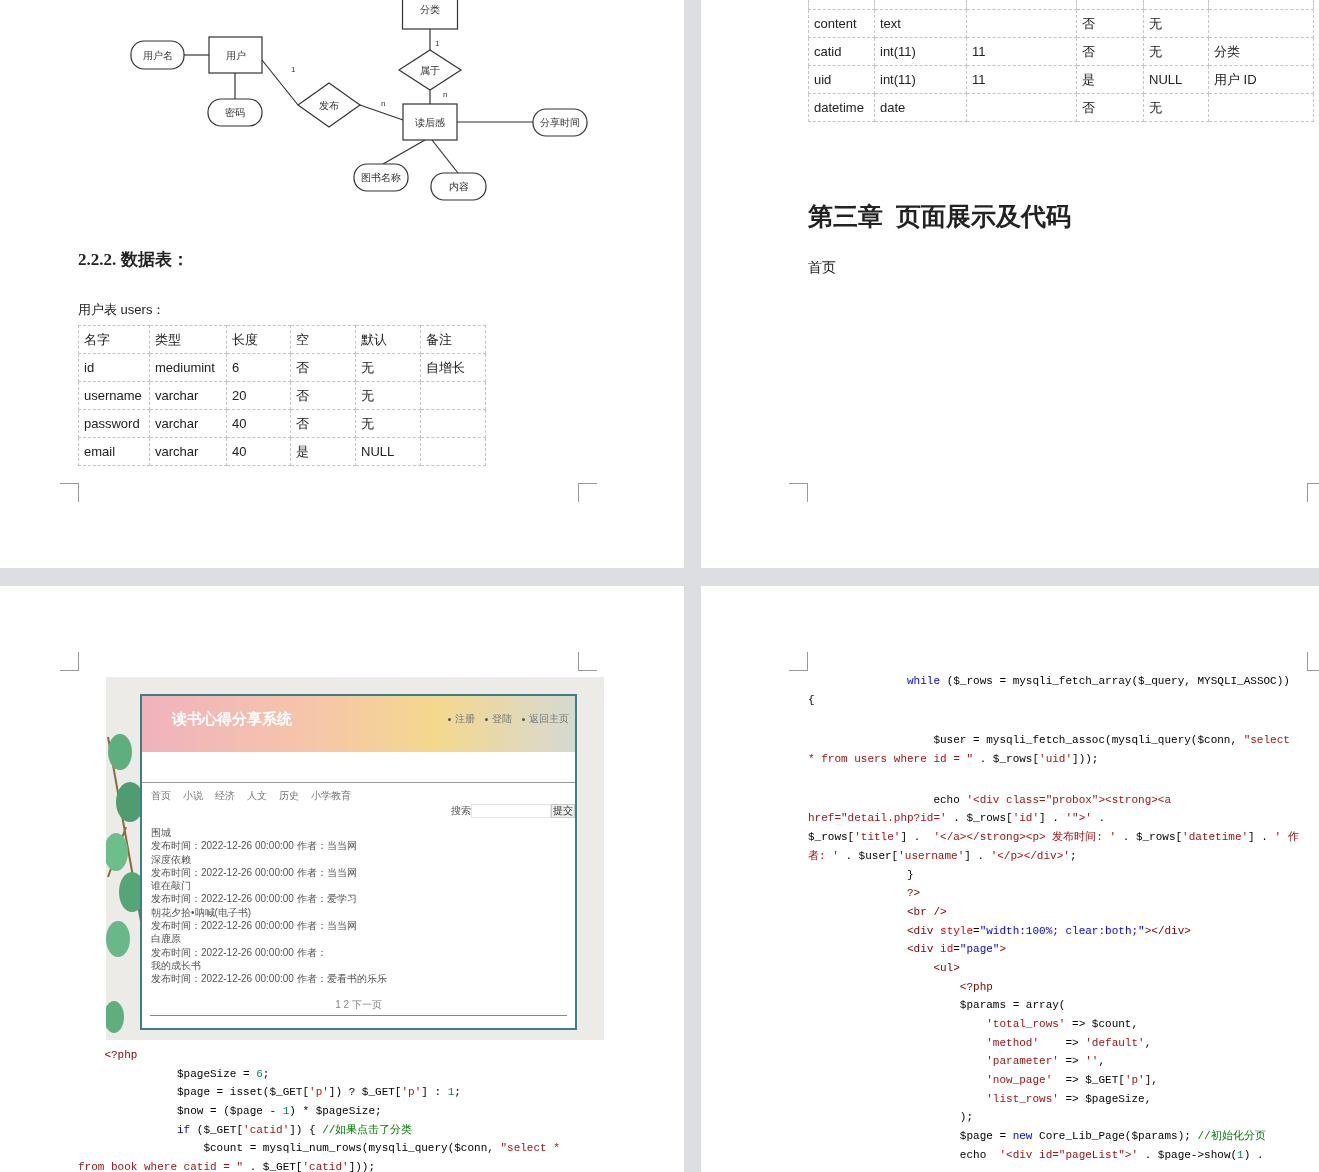 The image size is (1319, 1172). Describe the element at coordinates (1053, 838) in the screenshot. I see `code-line: $_rows['title'] . '</a></strong><p> 发布时间: ' . $_rows['datetime'] . ' 作` at that location.